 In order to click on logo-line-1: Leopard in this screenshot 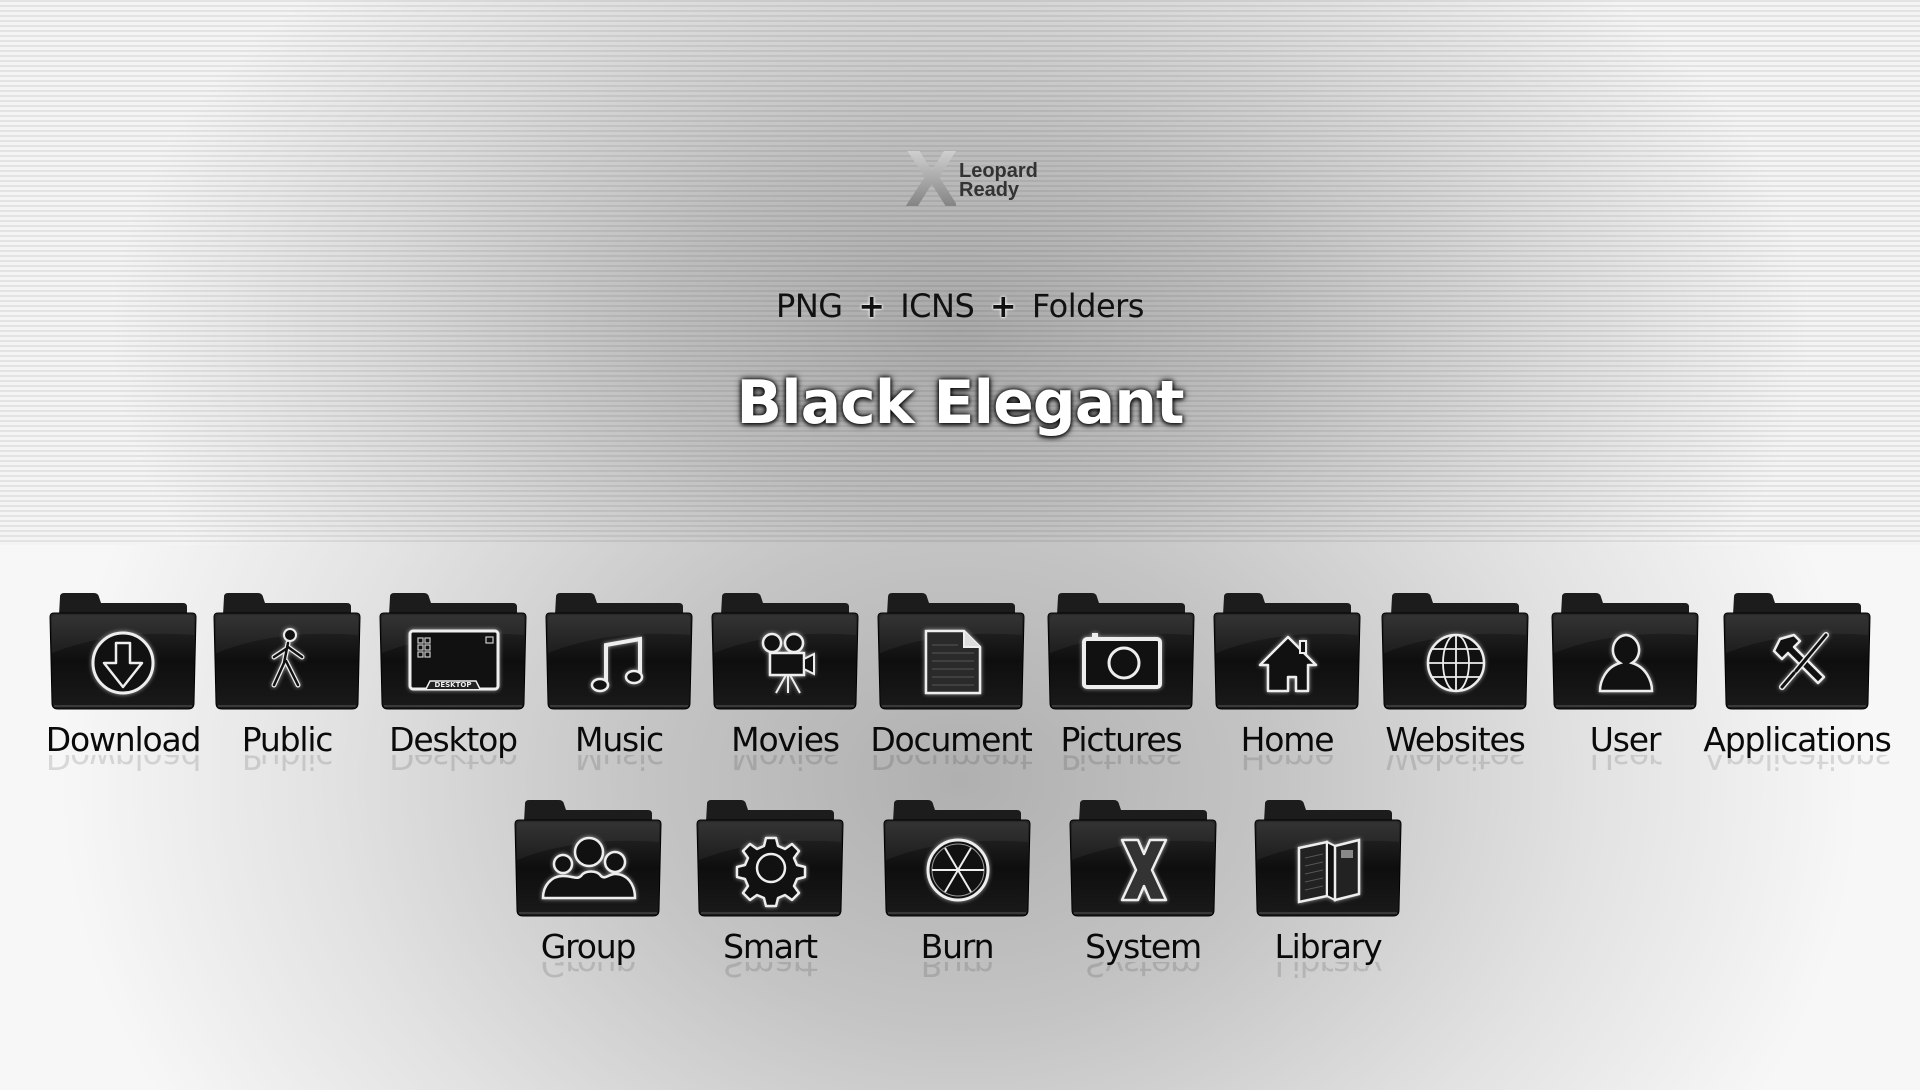, I will do `click(998, 171)`.